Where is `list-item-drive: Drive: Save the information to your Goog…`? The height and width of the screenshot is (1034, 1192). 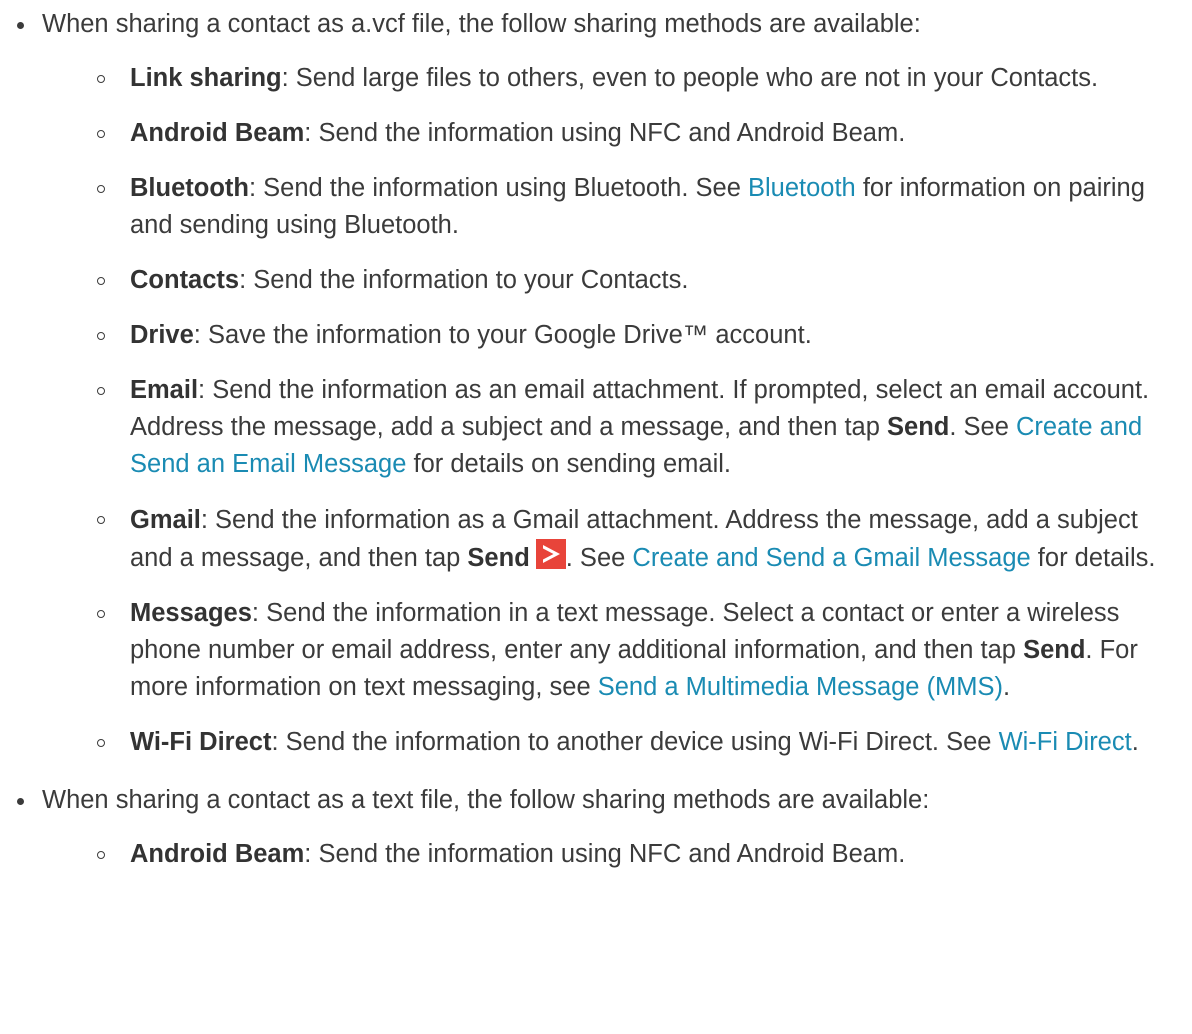 list-item-drive: Drive: Save the information to your Goog… is located at coordinates (617, 335).